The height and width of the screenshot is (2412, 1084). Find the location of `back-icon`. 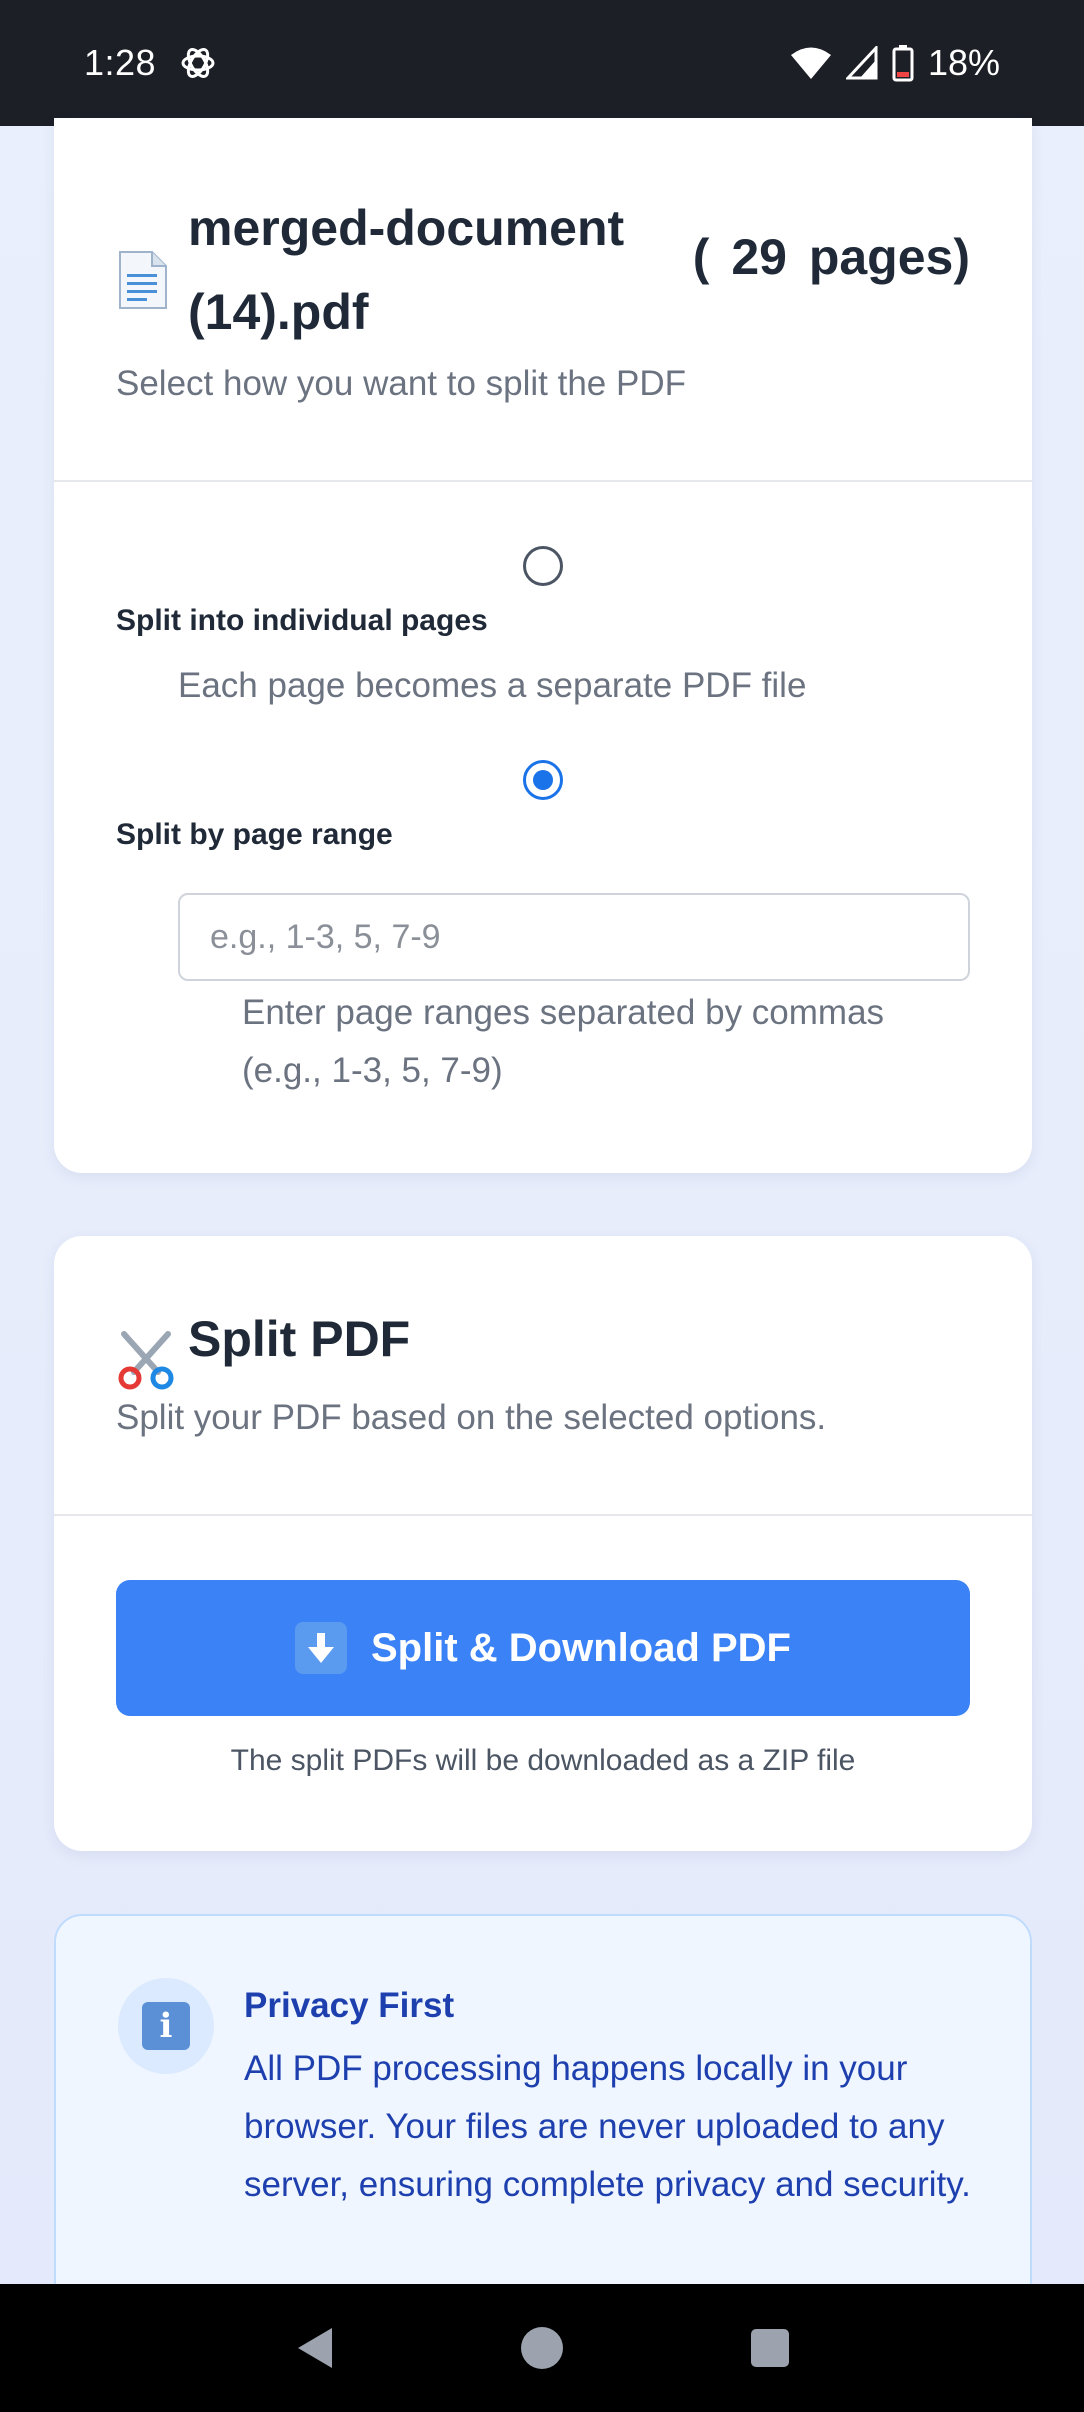

back-icon is located at coordinates (314, 2348).